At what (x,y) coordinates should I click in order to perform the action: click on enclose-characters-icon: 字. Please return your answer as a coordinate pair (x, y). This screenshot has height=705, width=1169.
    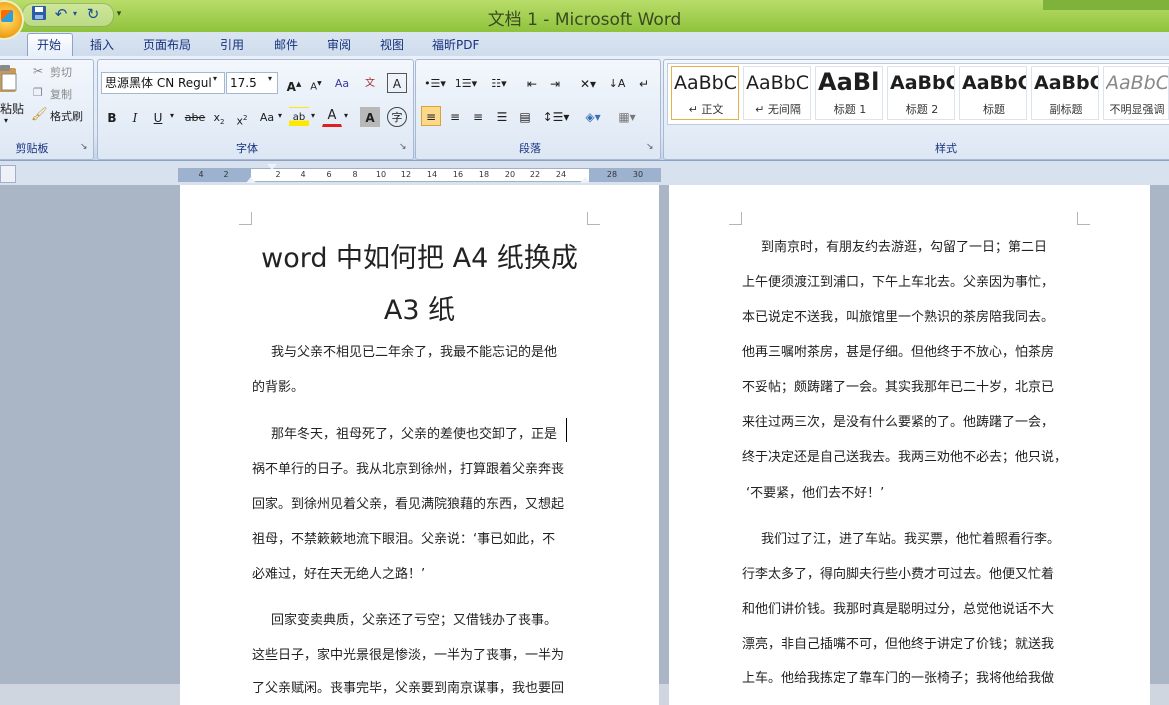
    Looking at the image, I should click on (397, 117).